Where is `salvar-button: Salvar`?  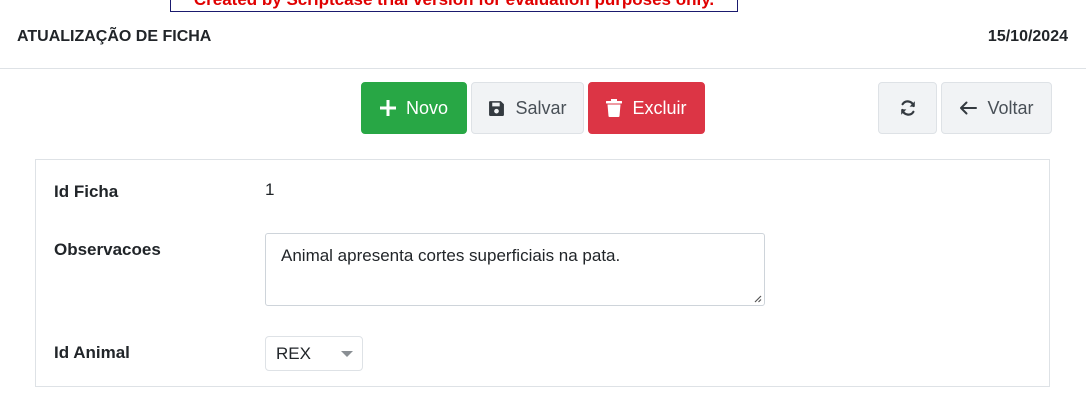 salvar-button: Salvar is located at coordinates (527, 108).